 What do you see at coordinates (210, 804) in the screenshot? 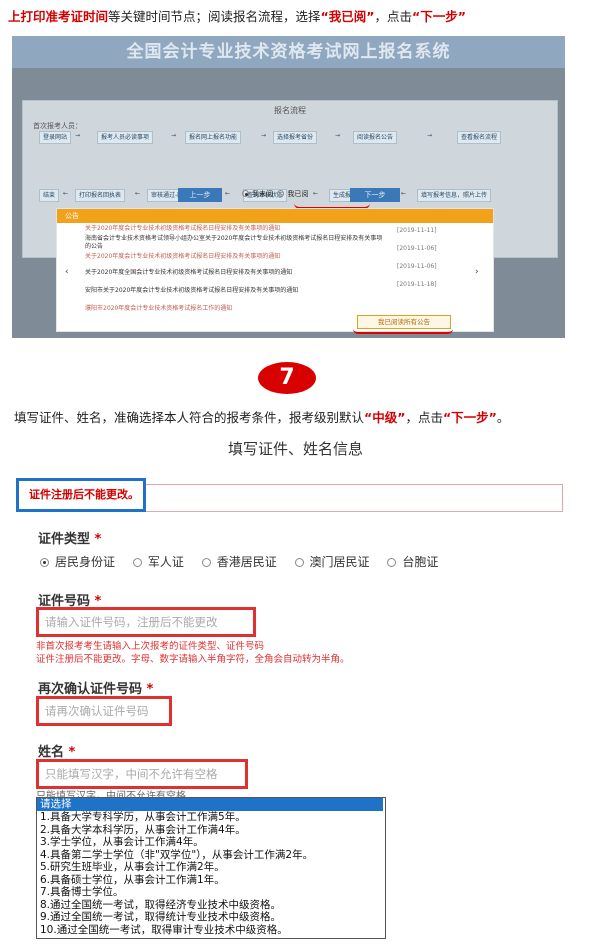
I see `dropdown-selected-option: 请选择` at bounding box center [210, 804].